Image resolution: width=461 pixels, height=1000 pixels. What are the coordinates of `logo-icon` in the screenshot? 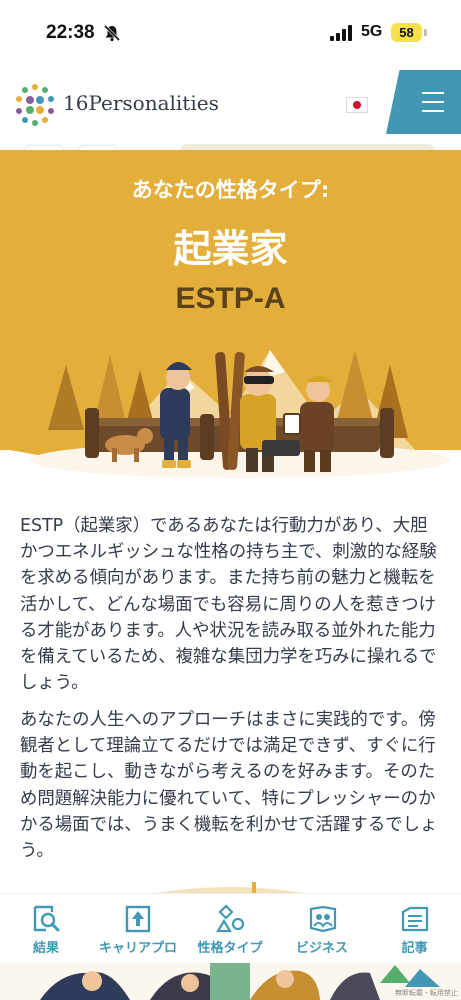 It's located at (35, 105).